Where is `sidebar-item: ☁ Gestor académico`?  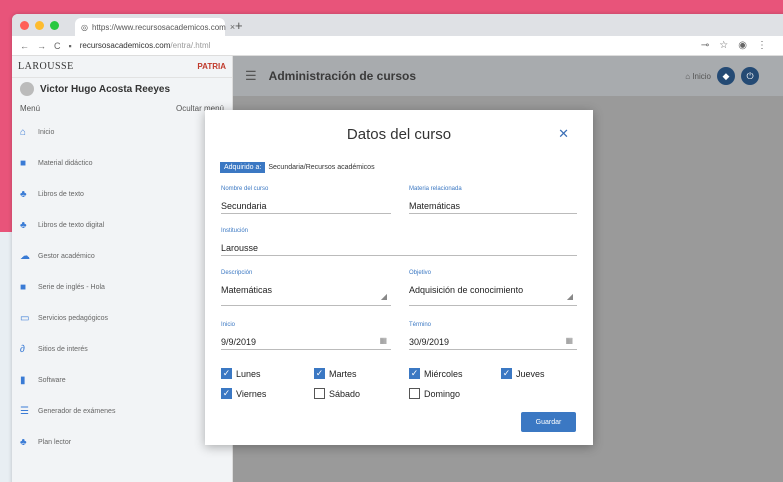 sidebar-item: ☁ Gestor académico is located at coordinates (122, 256).